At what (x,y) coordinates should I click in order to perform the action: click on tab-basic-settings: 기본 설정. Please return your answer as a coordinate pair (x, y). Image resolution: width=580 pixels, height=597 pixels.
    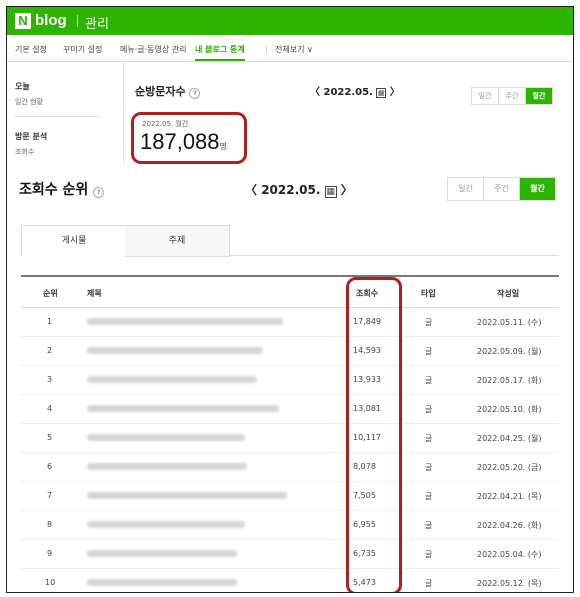
    Looking at the image, I should click on (31, 49).